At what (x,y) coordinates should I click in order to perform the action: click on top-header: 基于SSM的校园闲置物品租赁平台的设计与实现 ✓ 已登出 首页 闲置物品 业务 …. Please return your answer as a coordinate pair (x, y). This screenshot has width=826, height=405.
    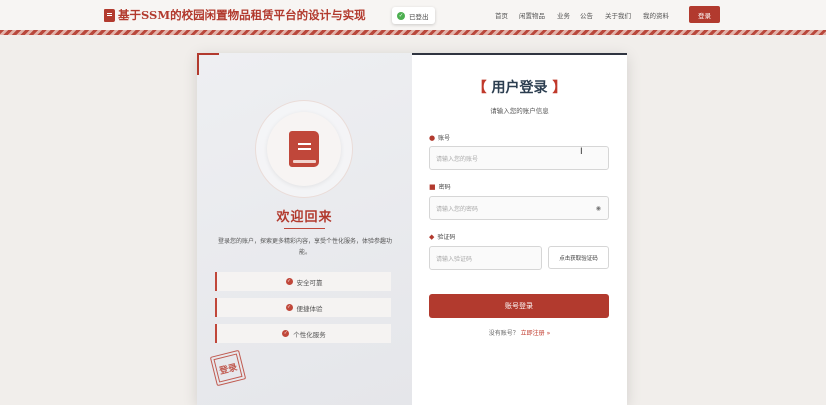
    Looking at the image, I should click on (413, 15).